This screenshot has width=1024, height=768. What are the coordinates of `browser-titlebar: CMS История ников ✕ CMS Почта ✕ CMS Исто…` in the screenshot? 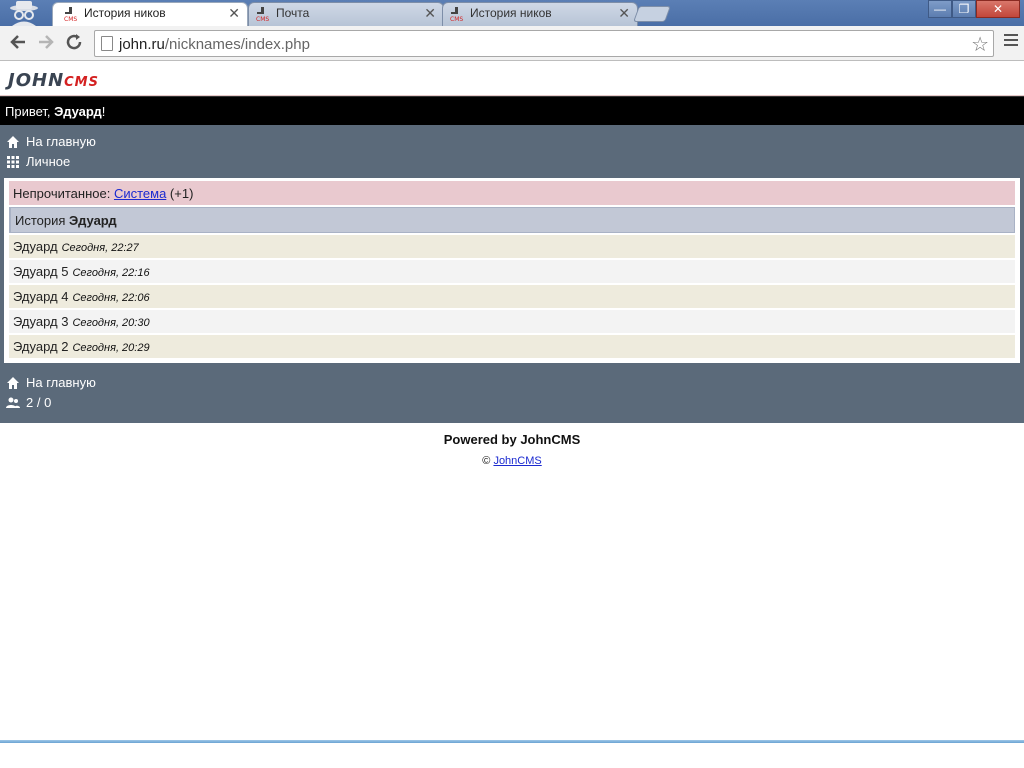 It's located at (512, 13).